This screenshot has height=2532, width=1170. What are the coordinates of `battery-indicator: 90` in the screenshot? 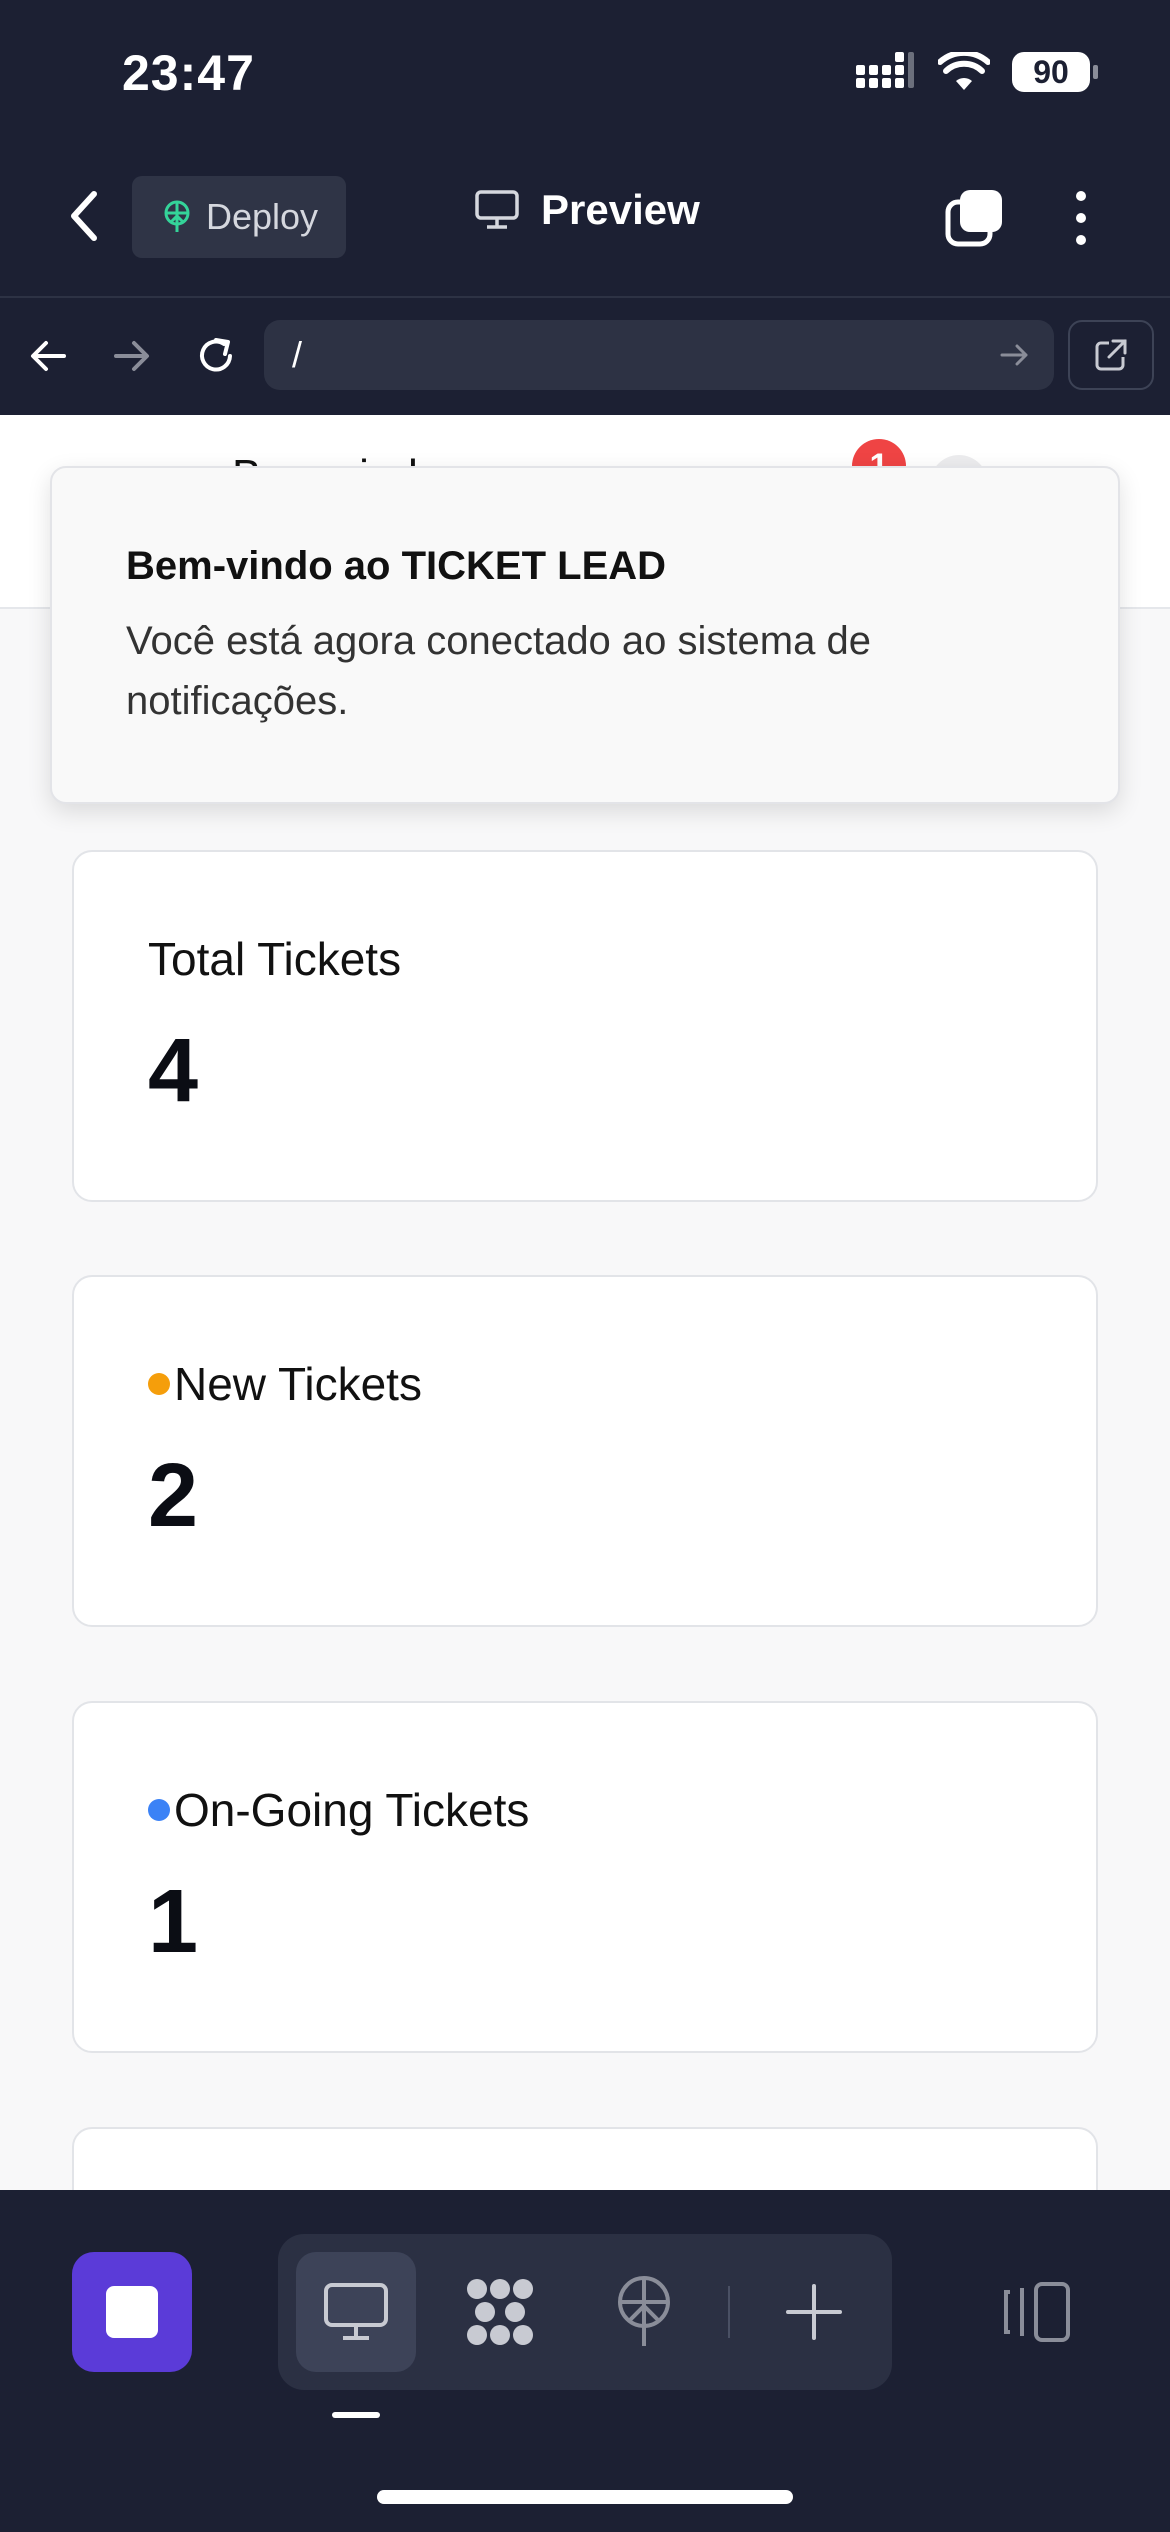 It's located at (1055, 72).